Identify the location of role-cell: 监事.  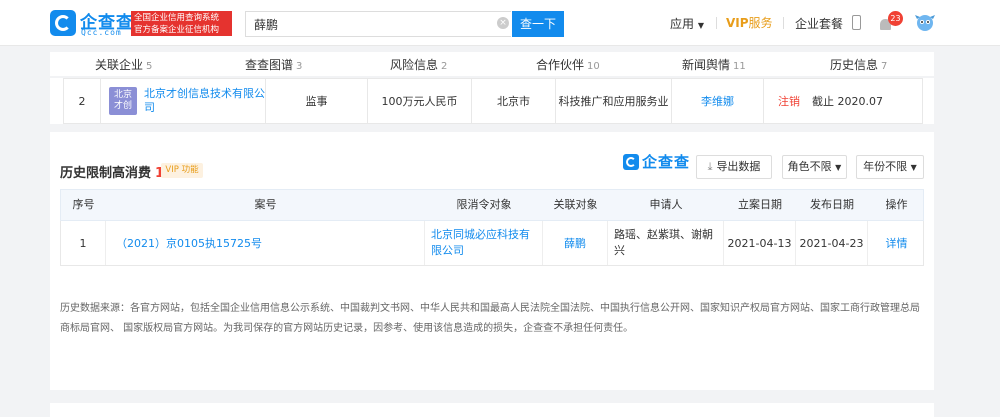
(317, 101).